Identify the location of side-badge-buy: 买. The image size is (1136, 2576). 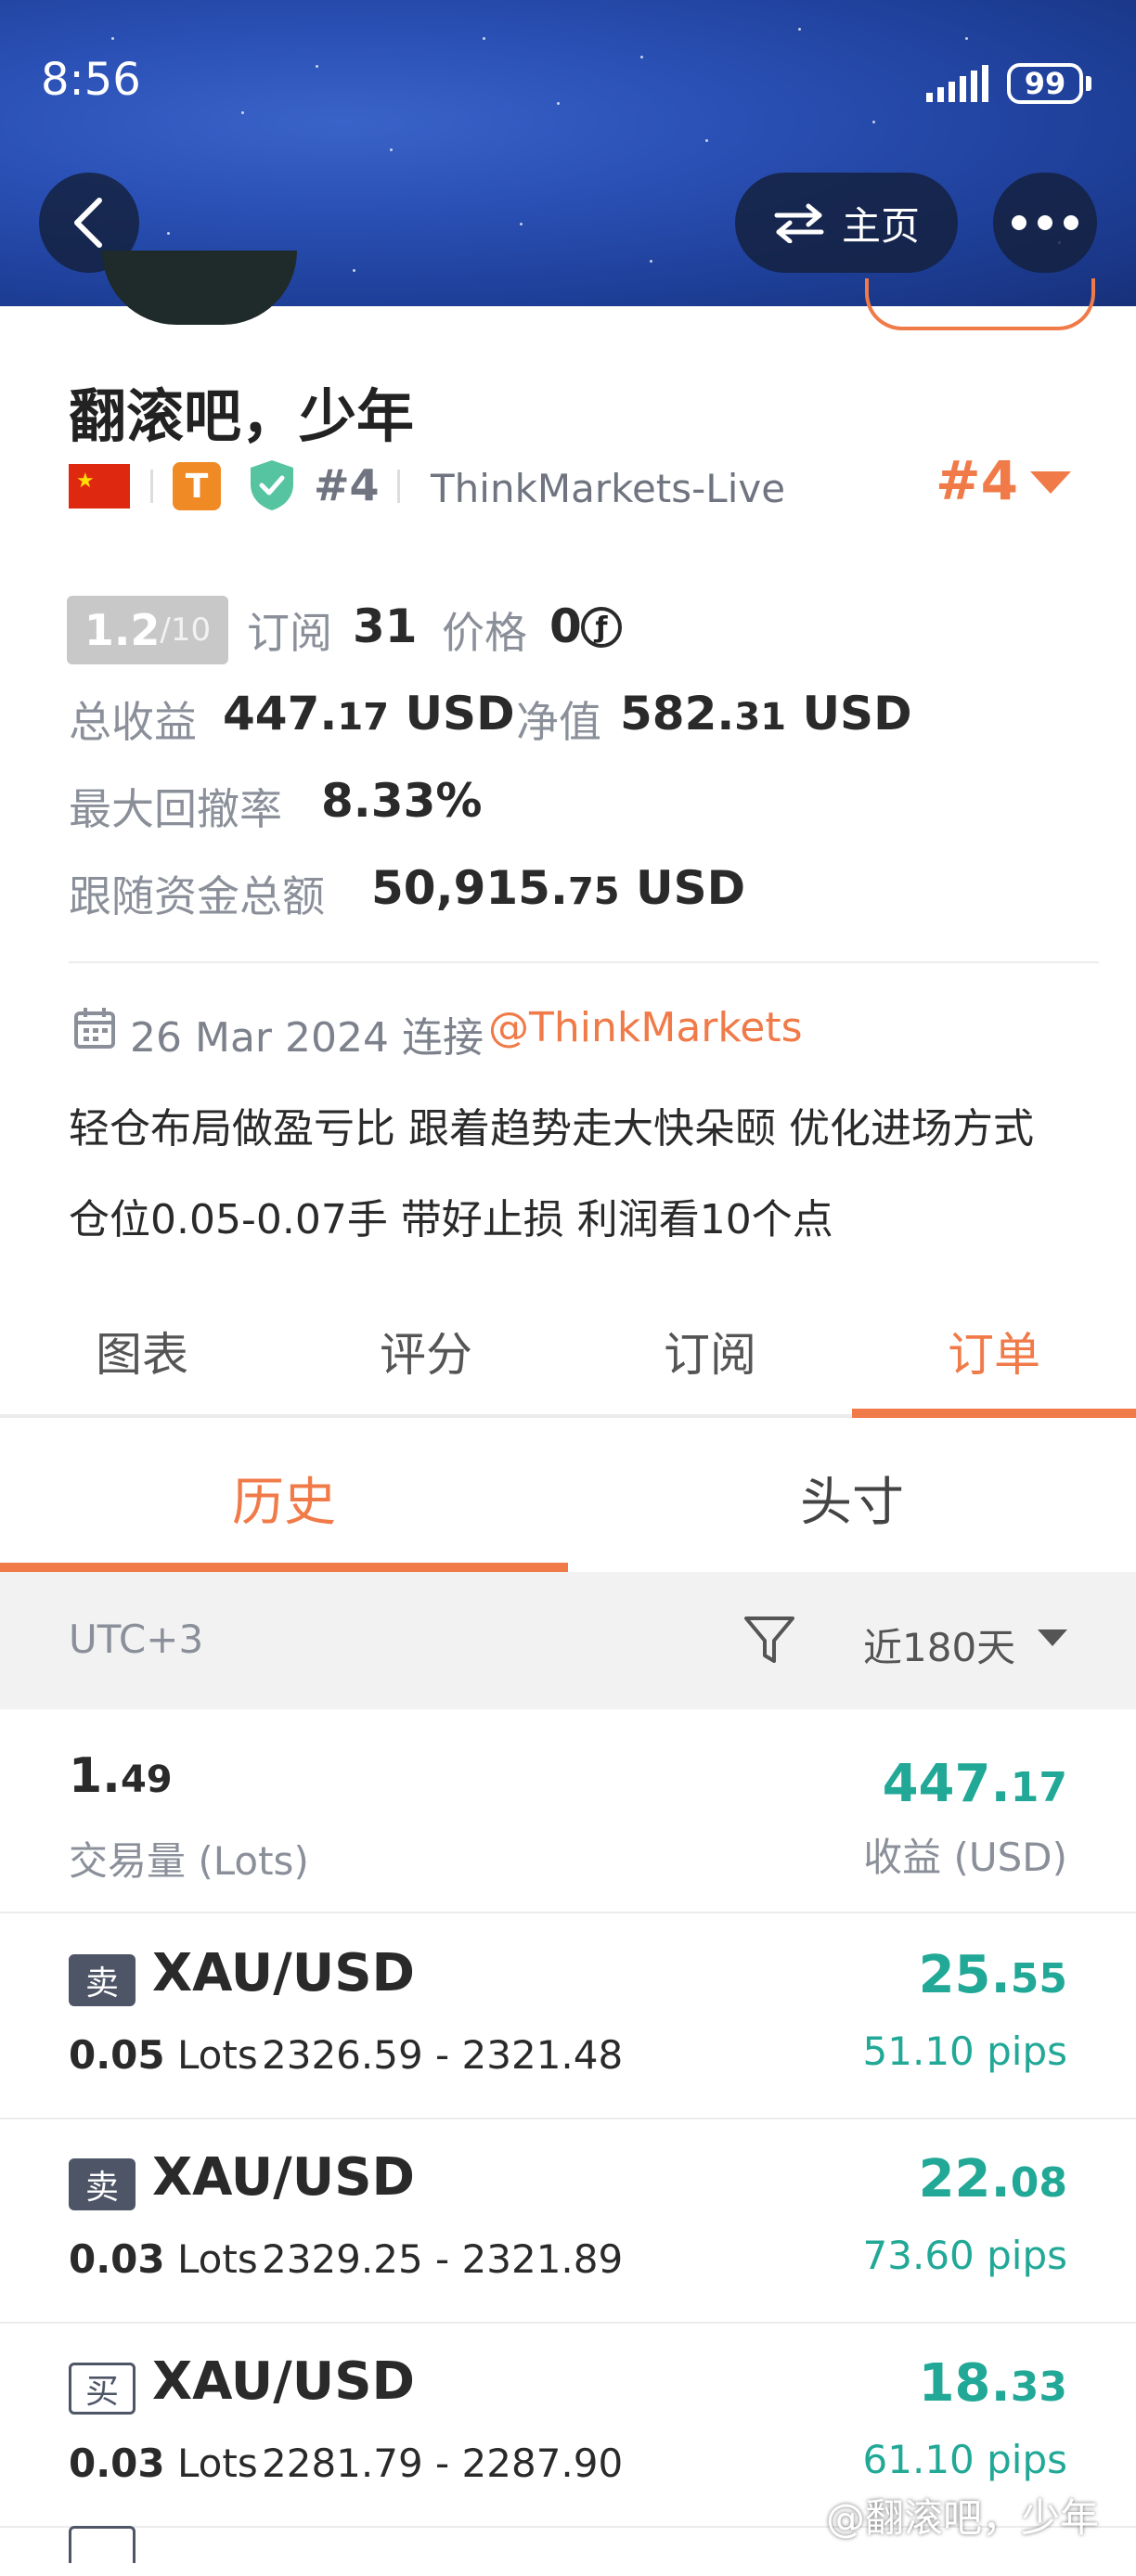
(102, 2389).